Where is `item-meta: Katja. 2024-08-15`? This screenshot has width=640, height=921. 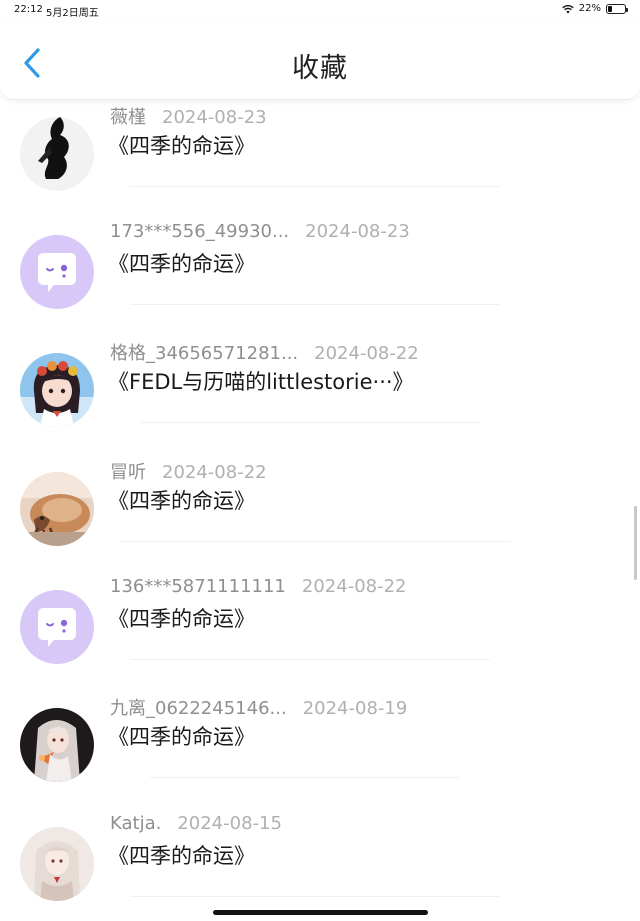
item-meta: Katja. 2024-08-15 is located at coordinates (196, 823).